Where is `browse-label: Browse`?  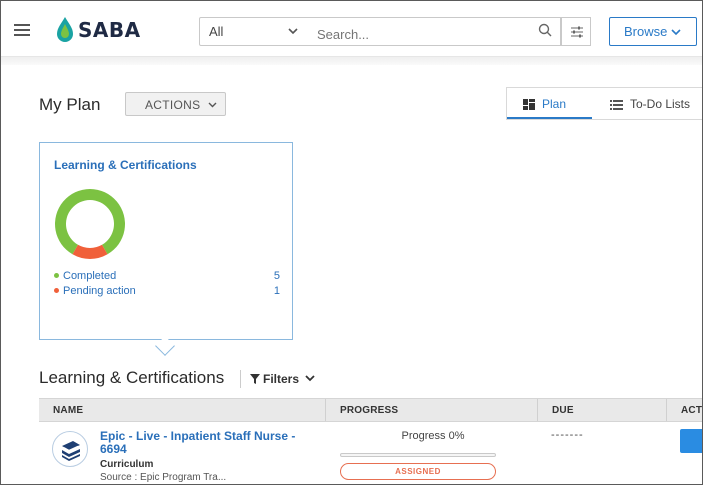
browse-label: Browse is located at coordinates (646, 31).